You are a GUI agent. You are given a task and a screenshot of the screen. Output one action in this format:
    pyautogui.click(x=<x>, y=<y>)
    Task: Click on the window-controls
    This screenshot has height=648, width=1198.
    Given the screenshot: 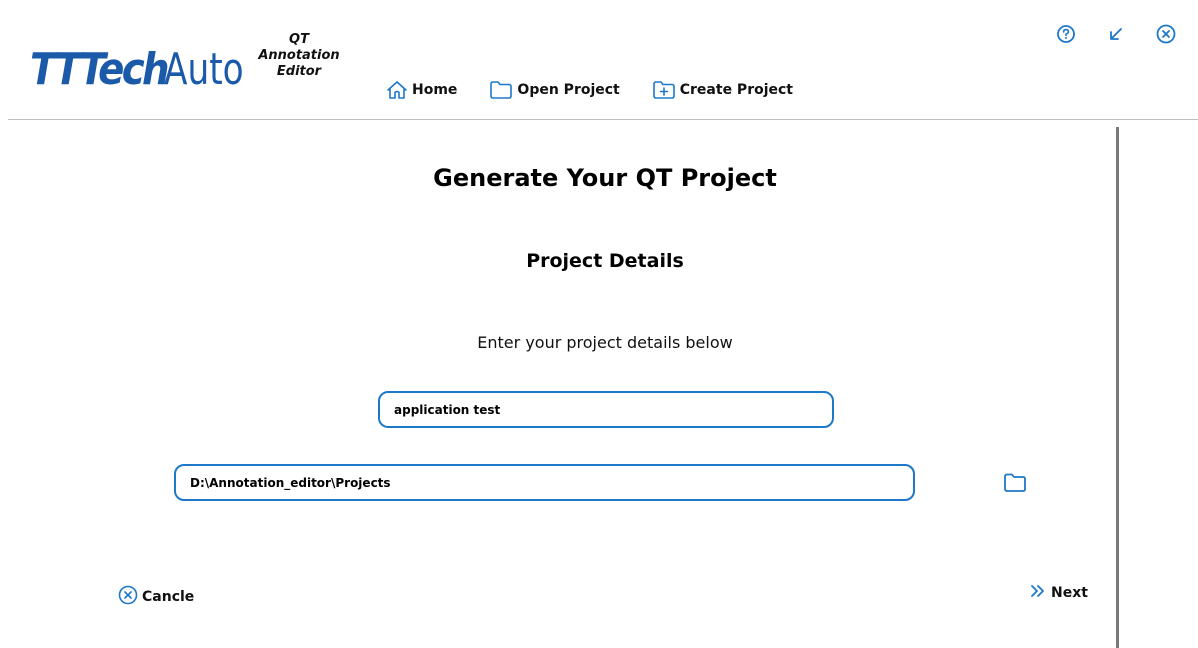 What is the action you would take?
    pyautogui.click(x=1116, y=34)
    